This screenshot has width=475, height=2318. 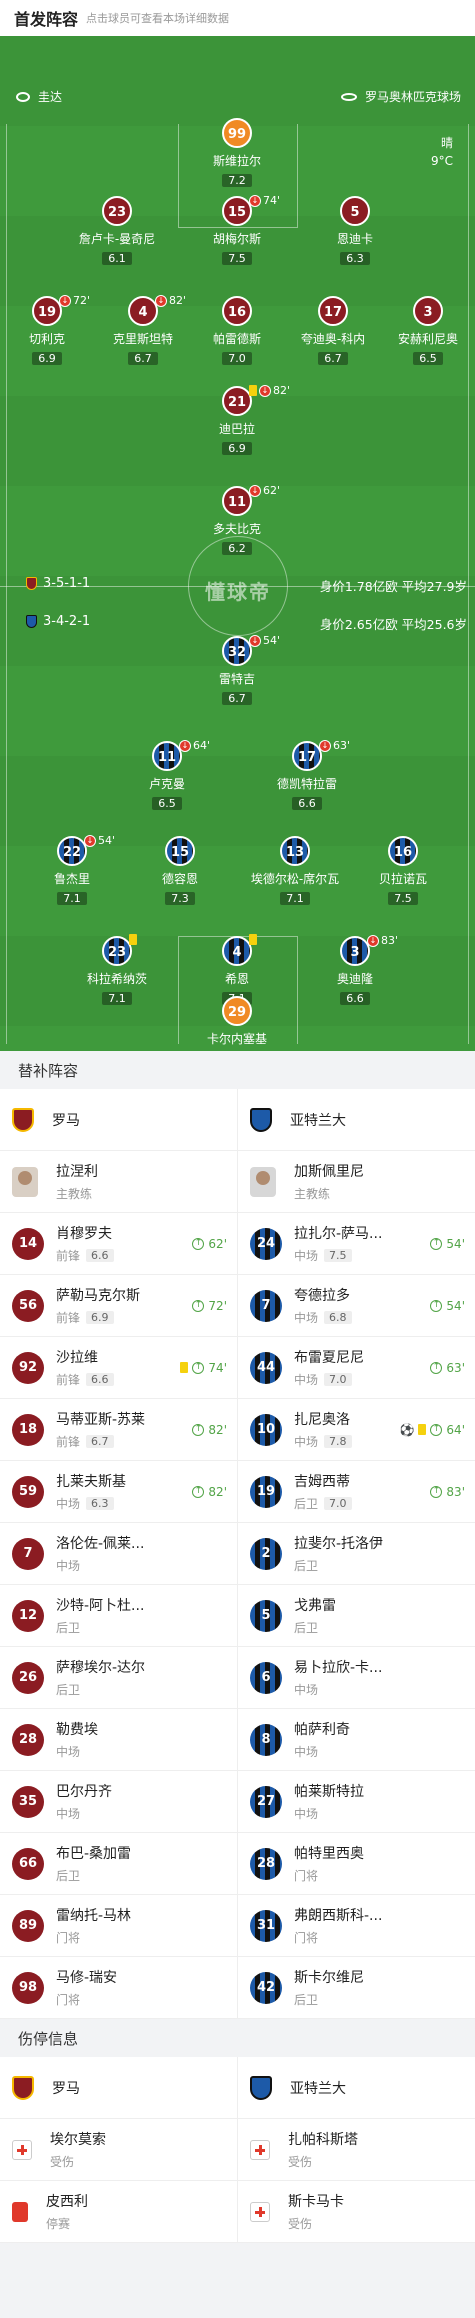 I want to click on pitch-player: 32 ↓ 54' 雷特吉 6.7, so click(x=237, y=670).